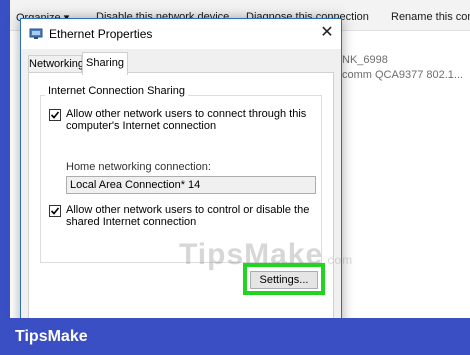  I want to click on allow-control-checkbox, so click(55, 211).